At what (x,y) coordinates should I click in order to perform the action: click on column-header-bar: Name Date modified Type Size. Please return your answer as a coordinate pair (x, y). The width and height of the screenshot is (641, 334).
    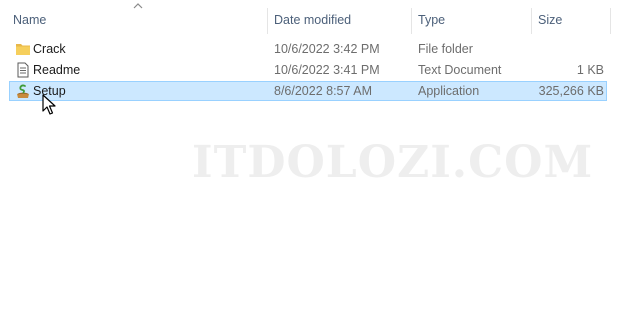
    Looking at the image, I should click on (320, 17).